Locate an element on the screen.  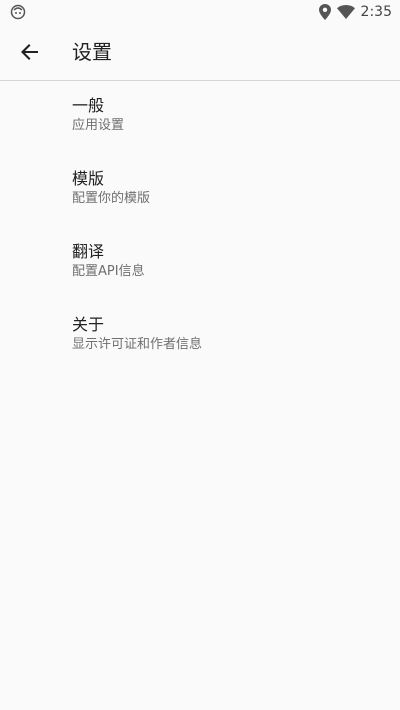
status-right: 2:35 is located at coordinates (355, 12).